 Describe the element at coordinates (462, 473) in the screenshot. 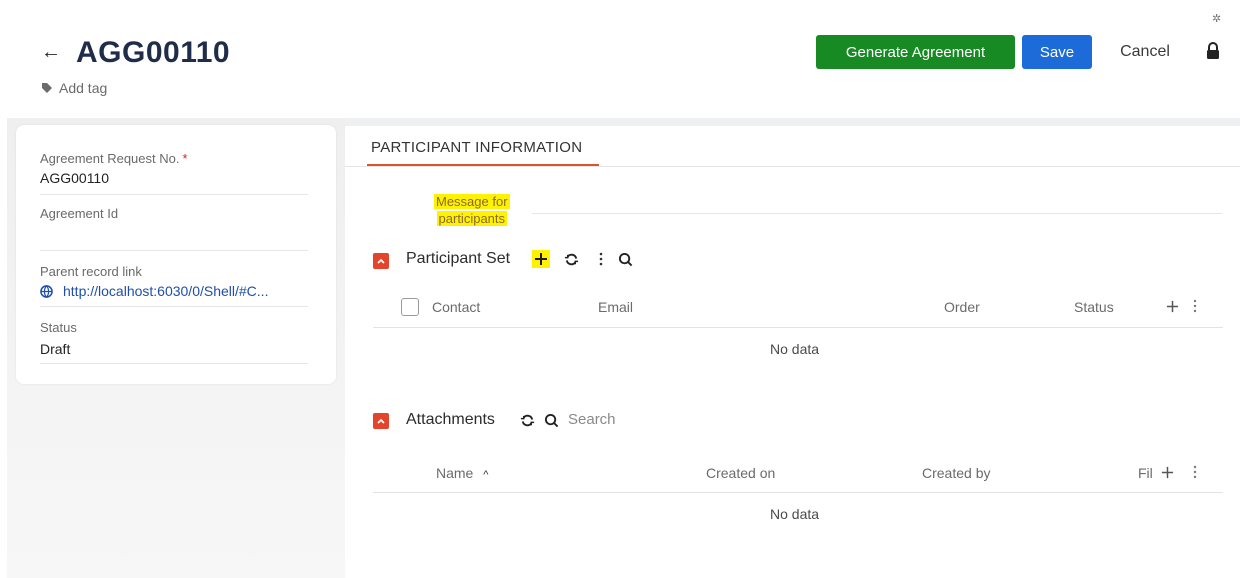

I see `column-header-name: Name ^` at that location.